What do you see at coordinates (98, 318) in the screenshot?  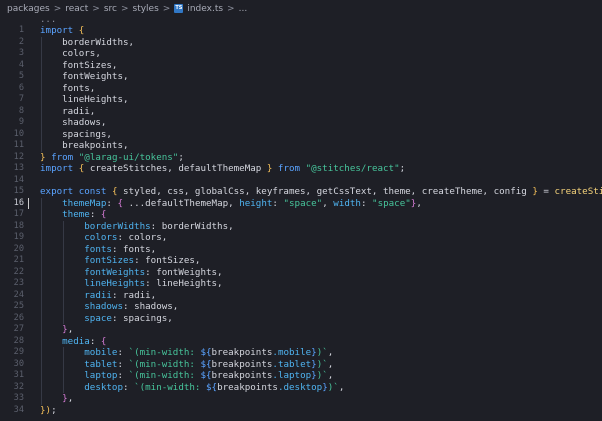 I see `code-token: space` at bounding box center [98, 318].